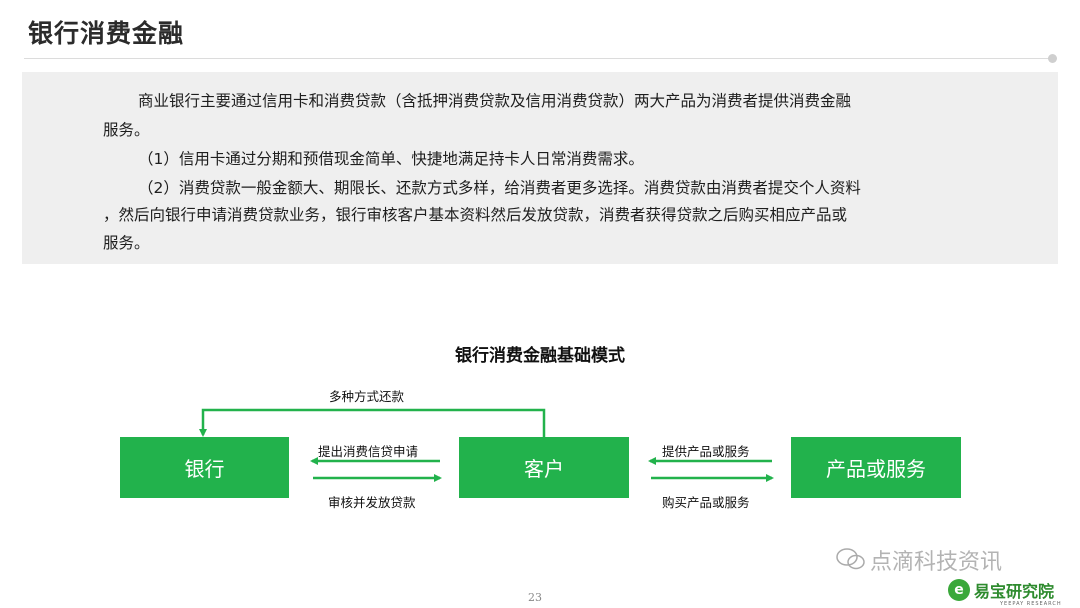 This screenshot has height=608, width=1080. Describe the element at coordinates (535, 597) in the screenshot. I see `page-number: 23` at that location.